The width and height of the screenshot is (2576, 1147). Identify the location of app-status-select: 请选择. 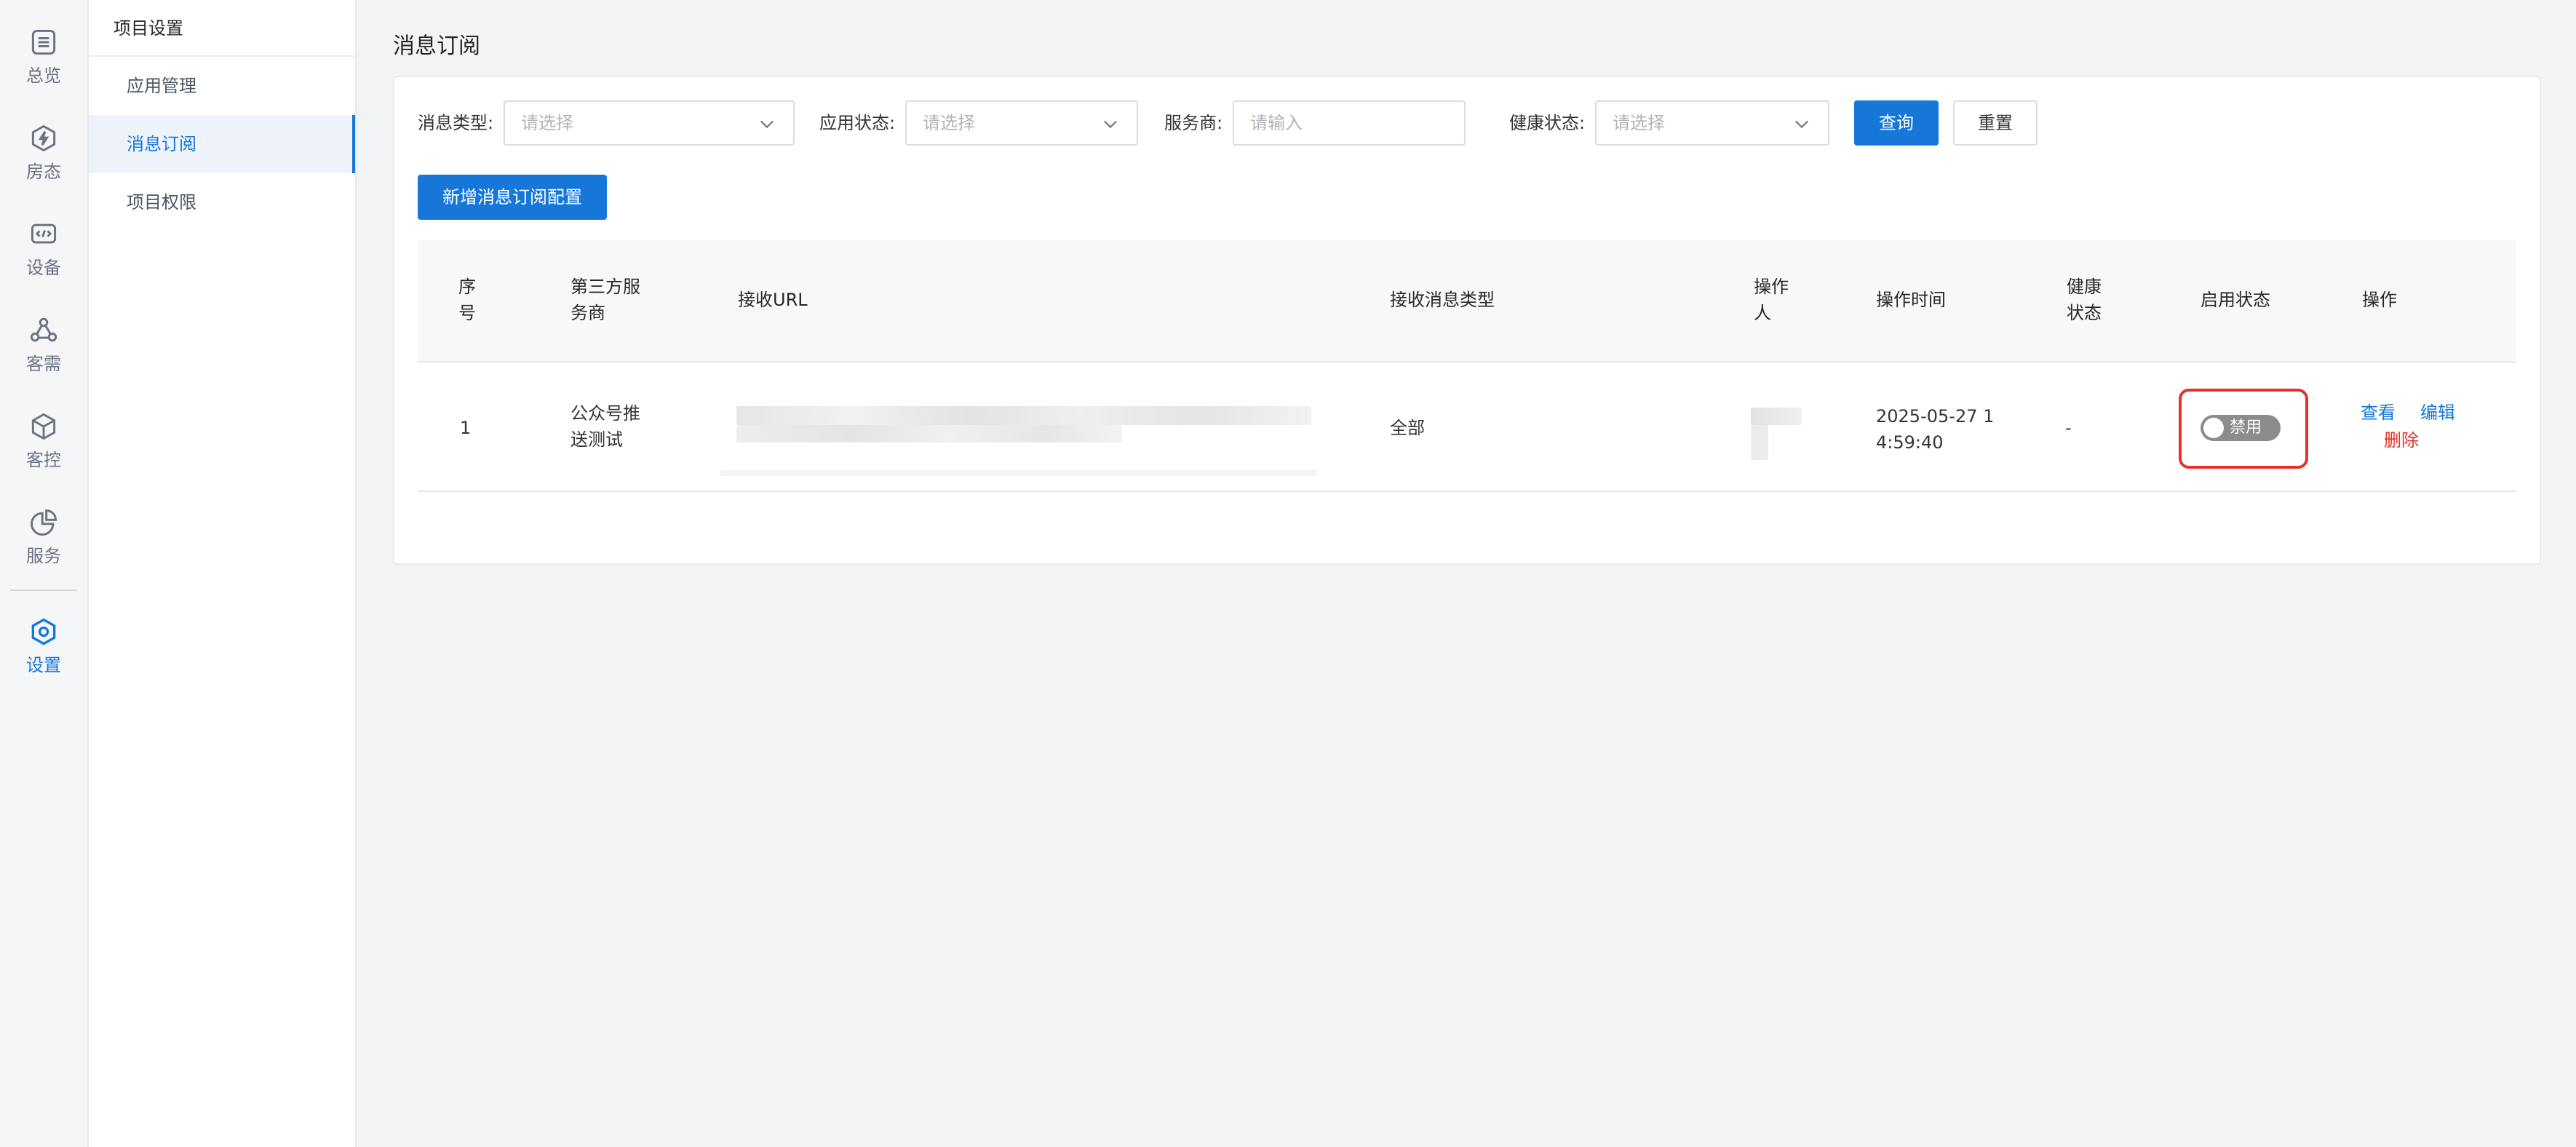
(1021, 123).